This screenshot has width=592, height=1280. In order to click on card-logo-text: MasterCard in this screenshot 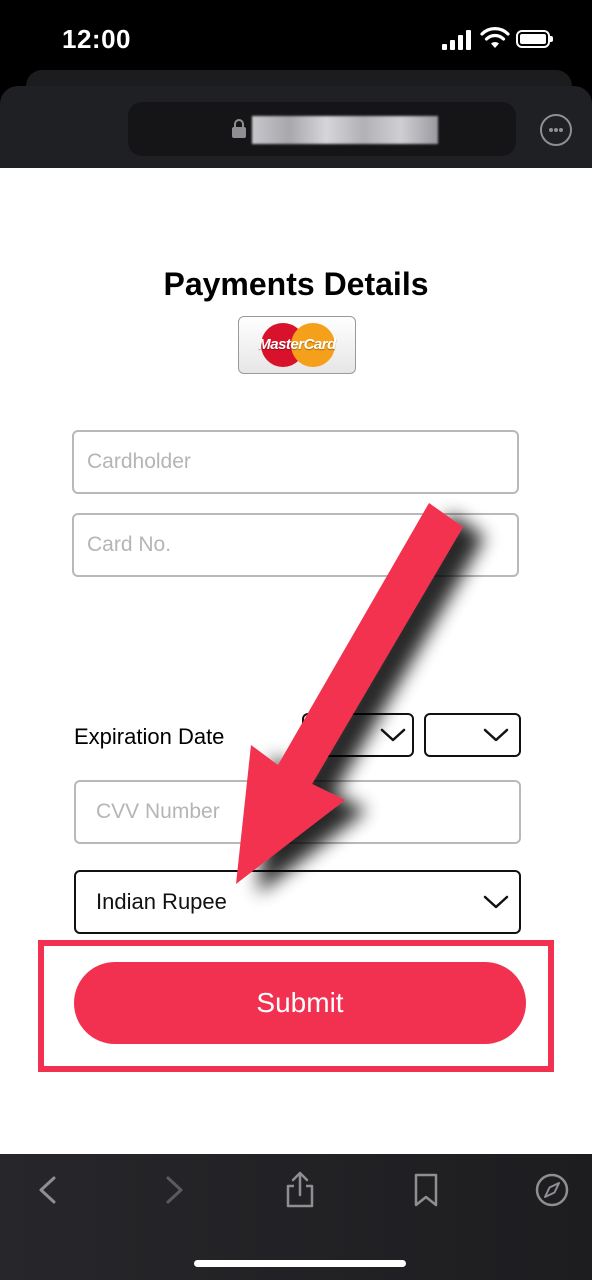, I will do `click(297, 344)`.